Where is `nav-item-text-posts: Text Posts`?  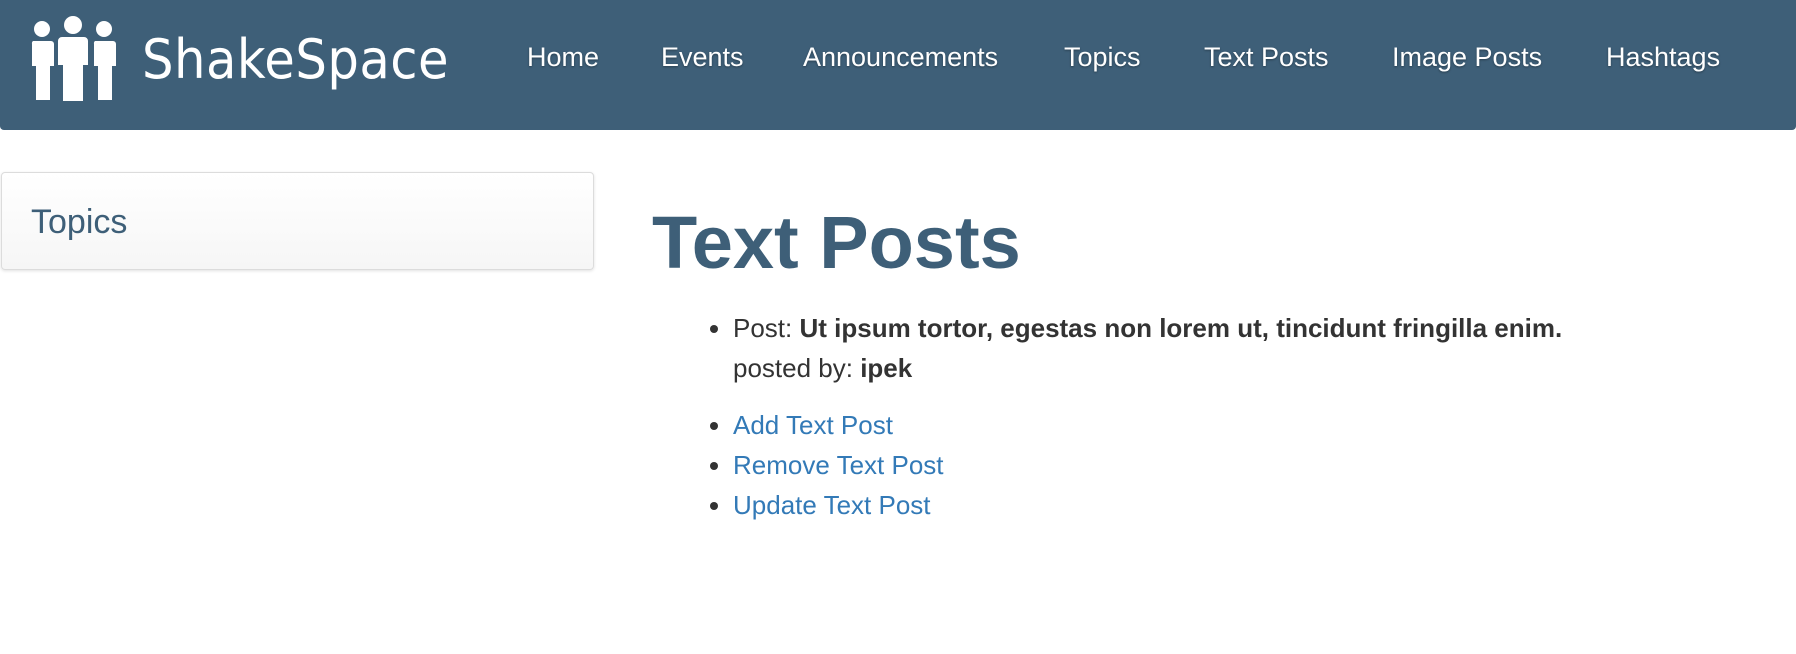 nav-item-text-posts: Text Posts is located at coordinates (1266, 57).